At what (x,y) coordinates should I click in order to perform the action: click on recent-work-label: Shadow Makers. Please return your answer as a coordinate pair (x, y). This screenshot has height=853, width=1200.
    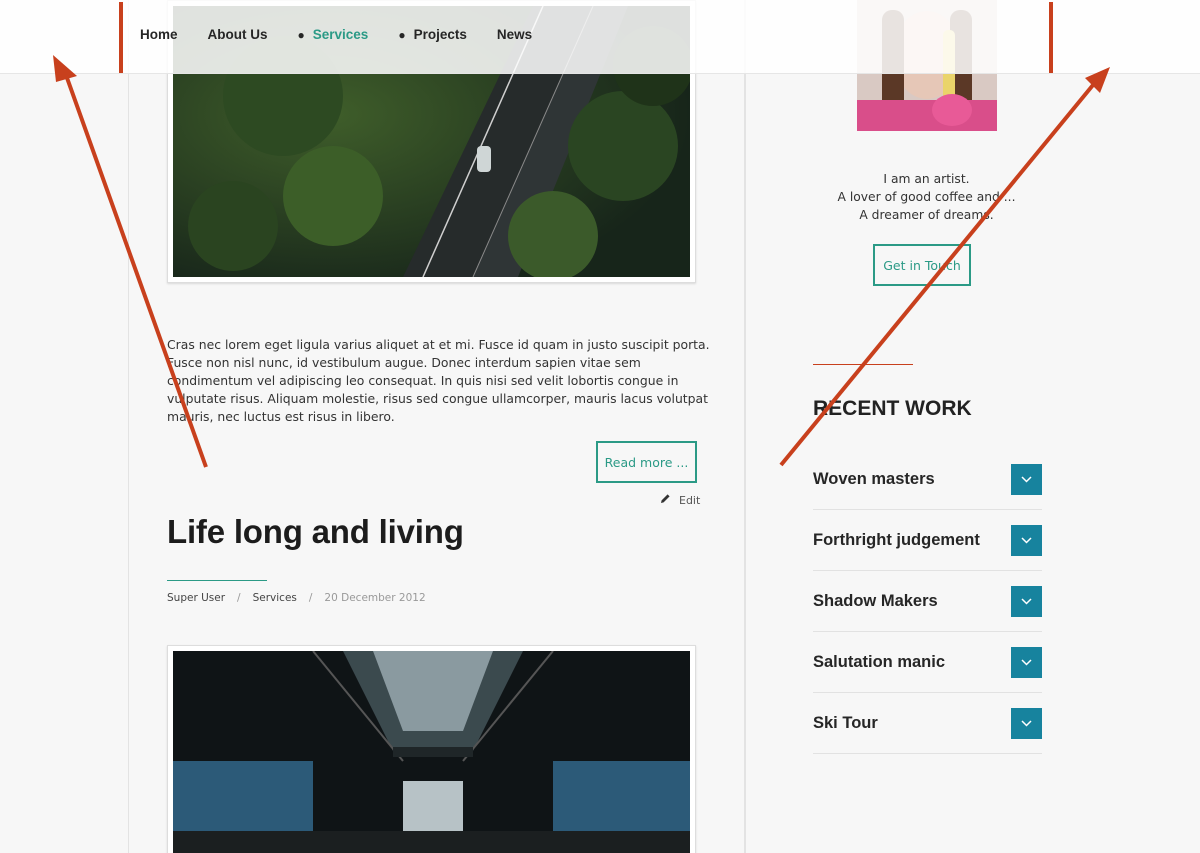
    Looking at the image, I should click on (875, 600).